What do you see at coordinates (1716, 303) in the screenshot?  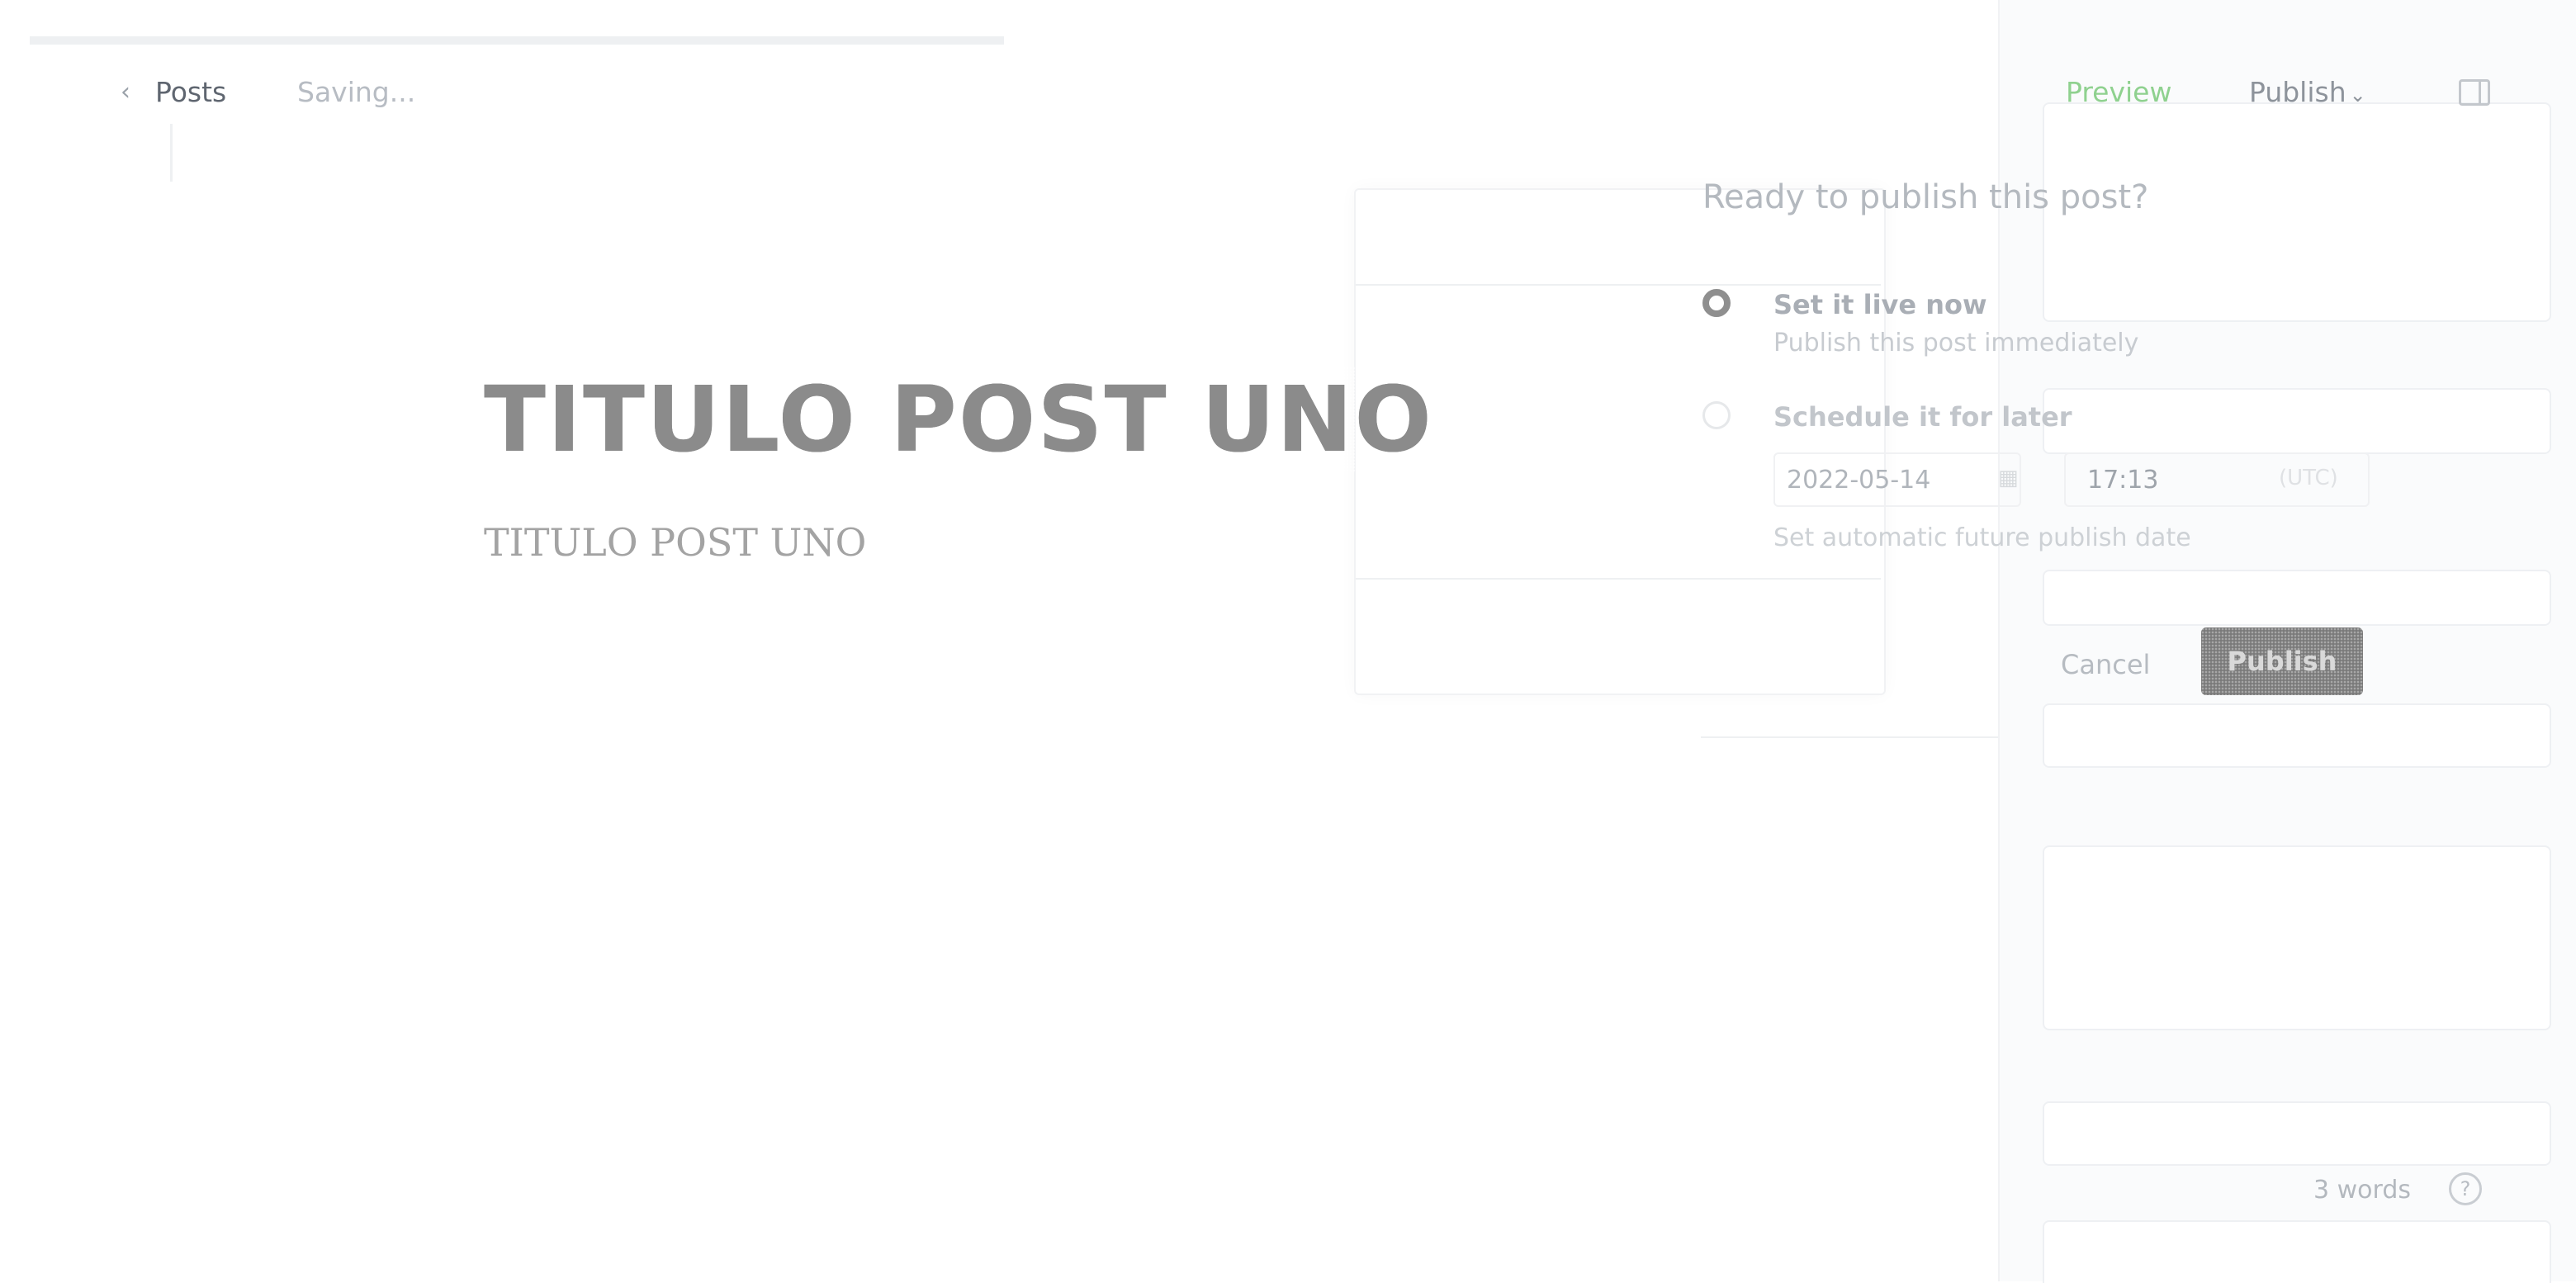 I see `radio-set-live-now` at bounding box center [1716, 303].